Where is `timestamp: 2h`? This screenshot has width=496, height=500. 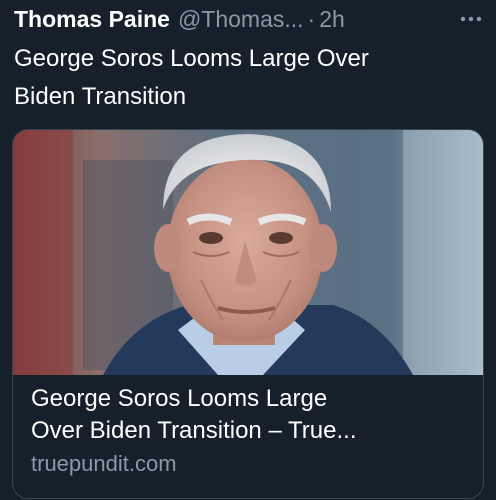
timestamp: 2h is located at coordinates (332, 19).